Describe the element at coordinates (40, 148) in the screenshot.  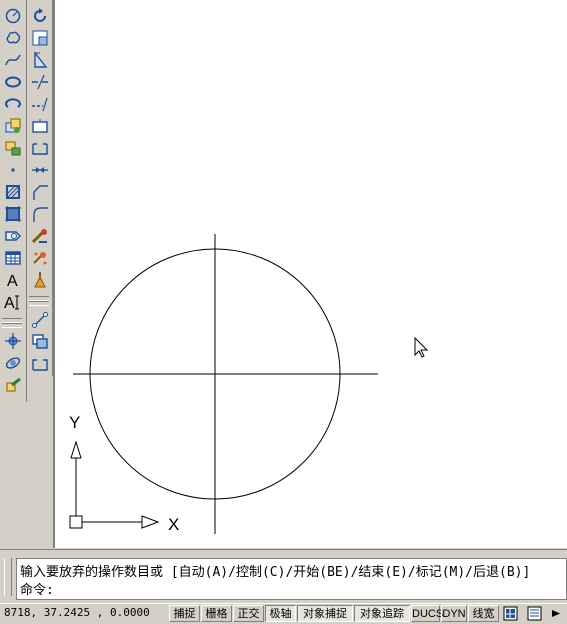
I see `break-icon` at that location.